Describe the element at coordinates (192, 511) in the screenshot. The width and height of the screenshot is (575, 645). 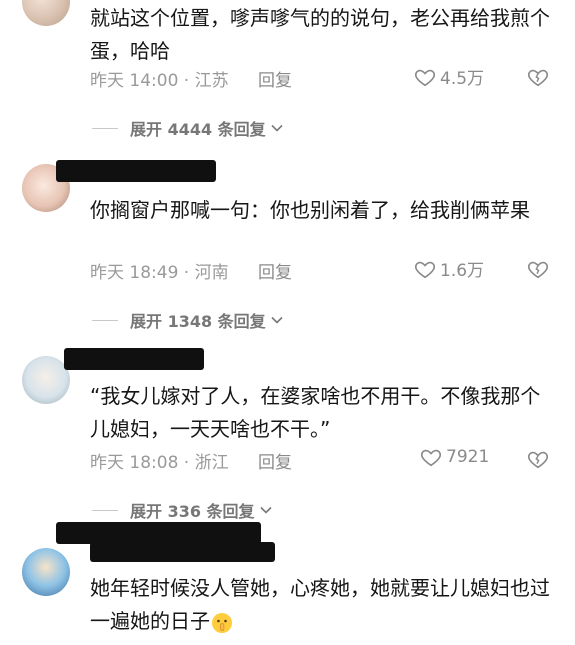
I see `expand-replies-label: 展开 336 条回复` at that location.